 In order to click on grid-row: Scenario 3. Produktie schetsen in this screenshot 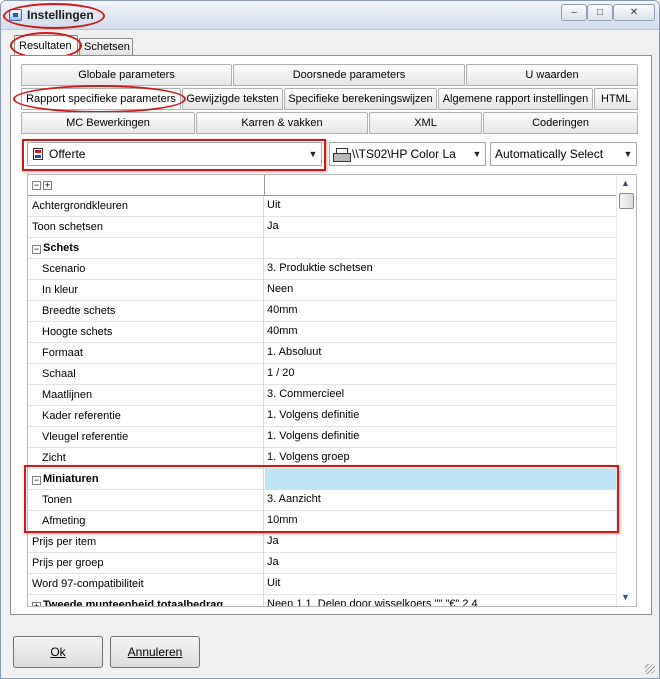, I will do `click(322, 269)`.